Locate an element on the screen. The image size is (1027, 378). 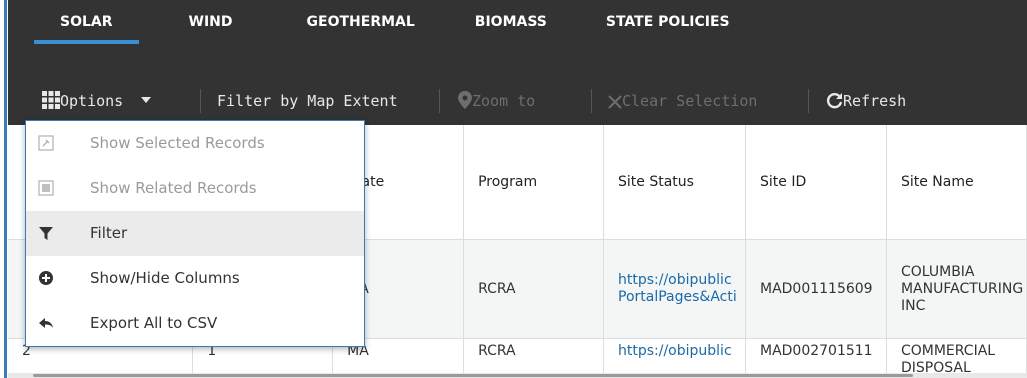
column-header-site-status: Site Status is located at coordinates (674, 182).